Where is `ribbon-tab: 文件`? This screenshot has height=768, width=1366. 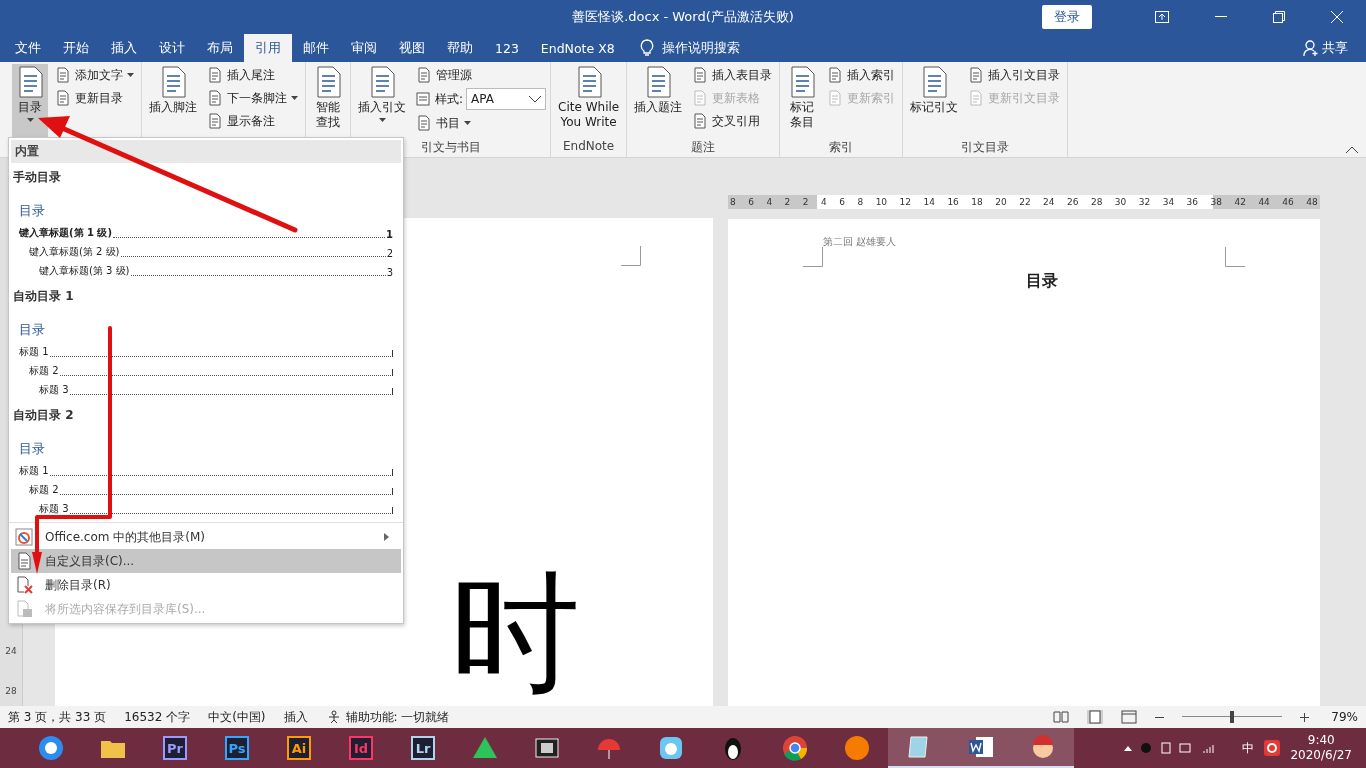
ribbon-tab: 文件 is located at coordinates (28, 48).